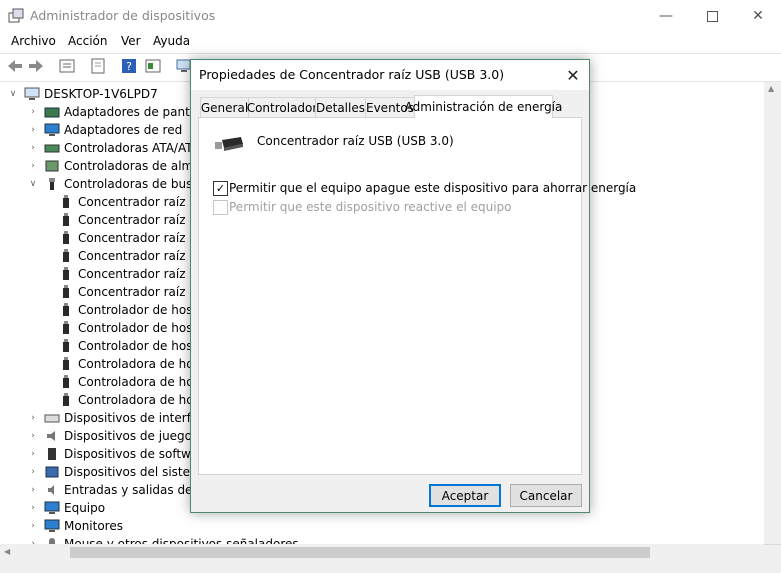 This screenshot has height=573, width=781. I want to click on tree-category: › Controladoras ATA/ATA, so click(114, 148).